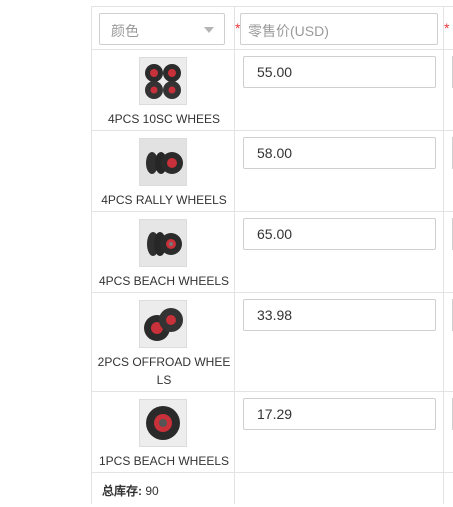 Image resolution: width=453 pixels, height=507 pixels. Describe the element at coordinates (339, 234) in the screenshot. I see `price-input: 65.00` at that location.